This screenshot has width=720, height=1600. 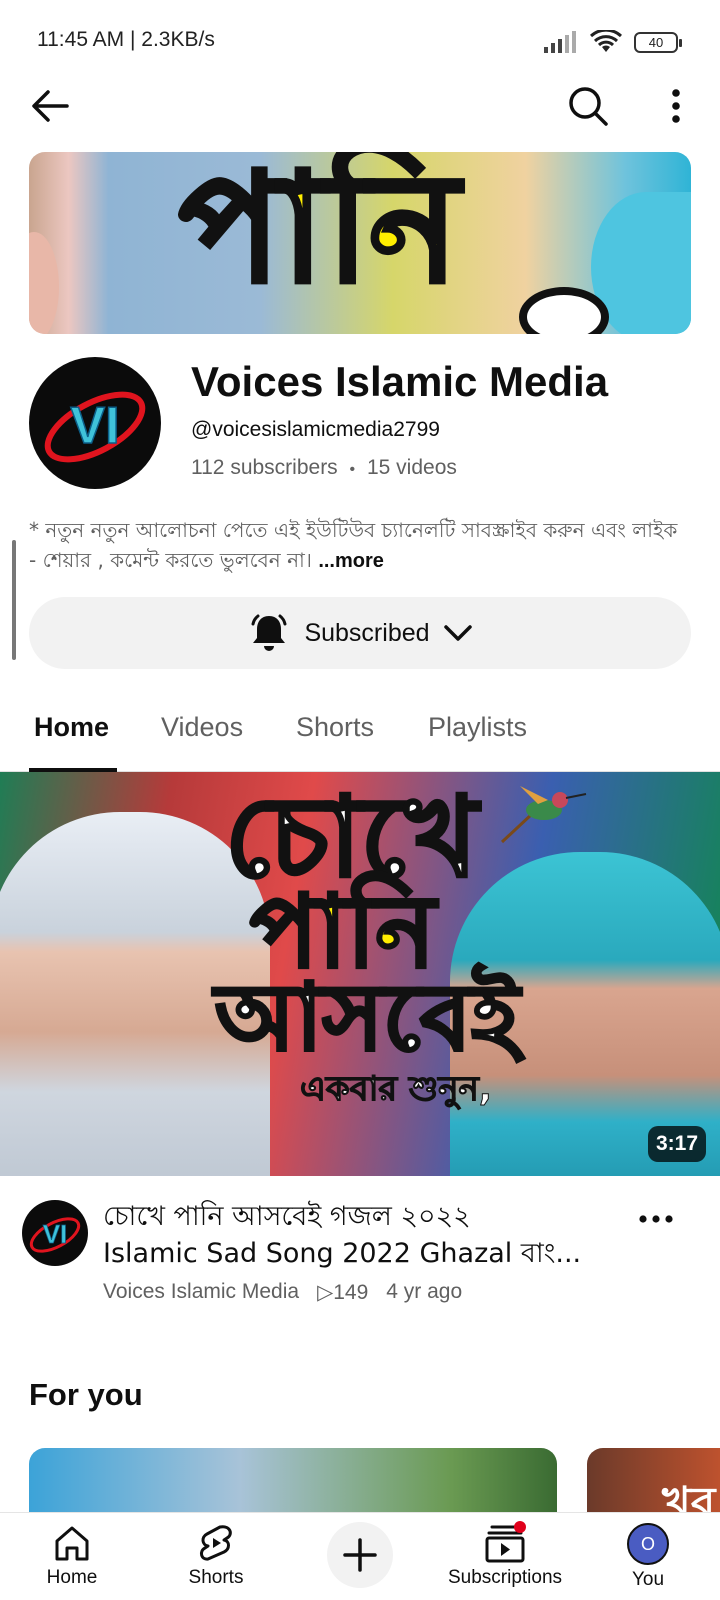 I want to click on more-options-button, so click(x=676, y=106).